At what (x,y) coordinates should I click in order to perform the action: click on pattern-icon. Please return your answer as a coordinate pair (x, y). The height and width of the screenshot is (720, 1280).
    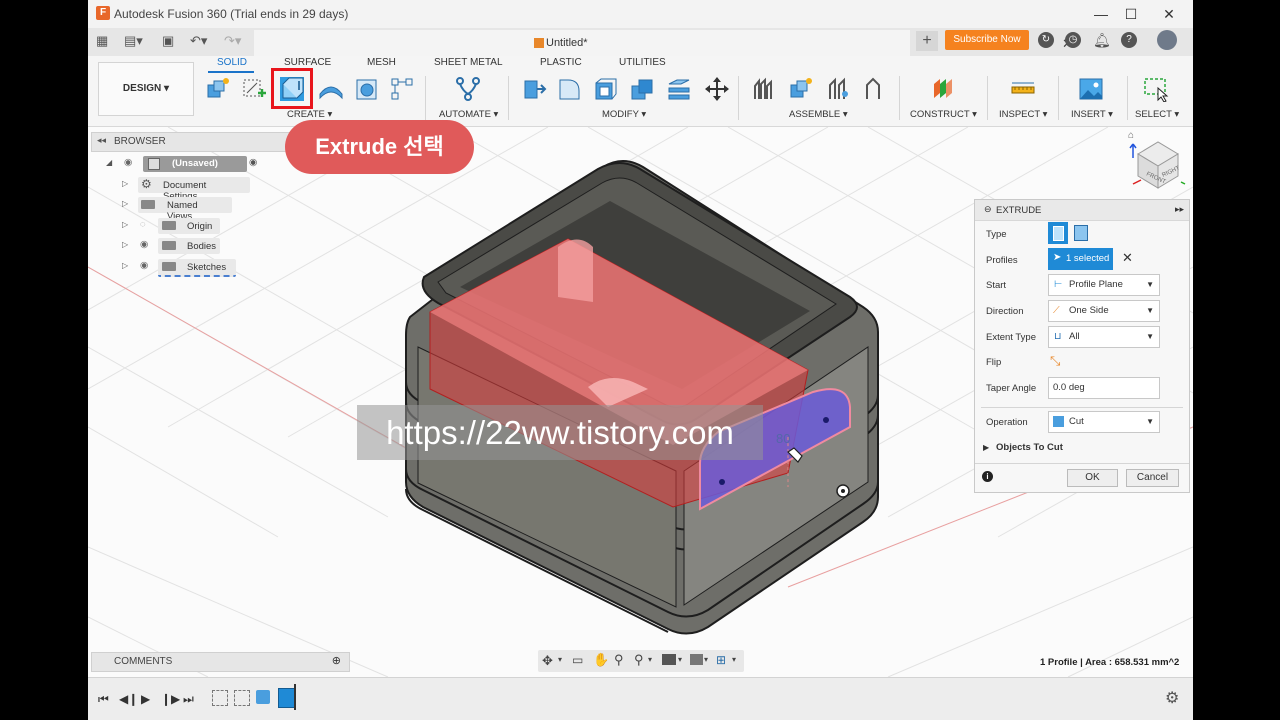
    Looking at the image, I should click on (402, 89).